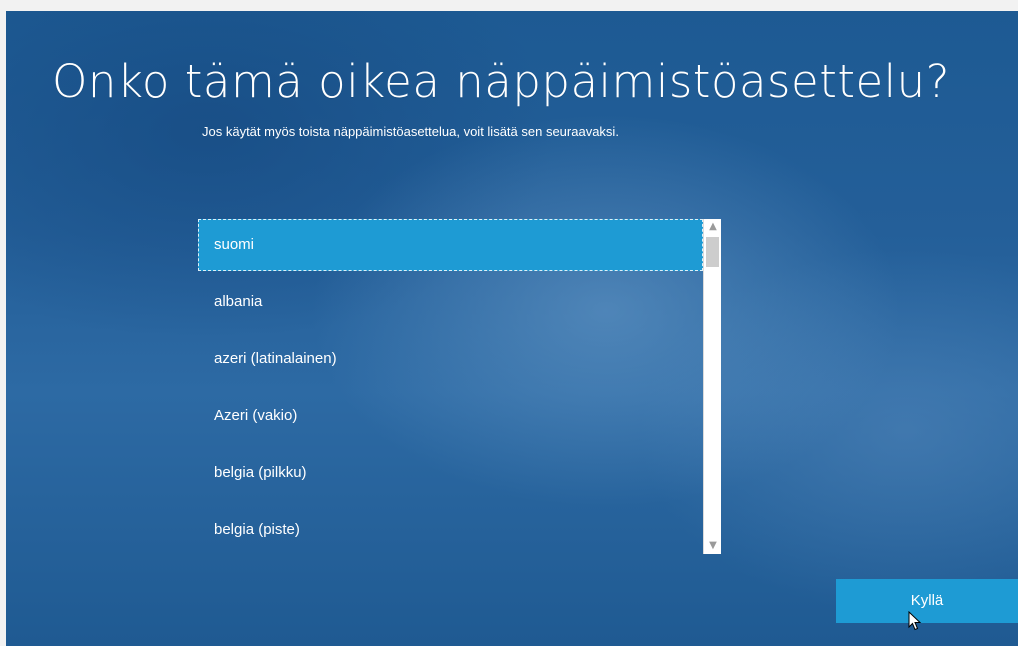  What do you see at coordinates (450, 416) in the screenshot?
I see `list-item-azeri-standard: Azeri (vakio)` at bounding box center [450, 416].